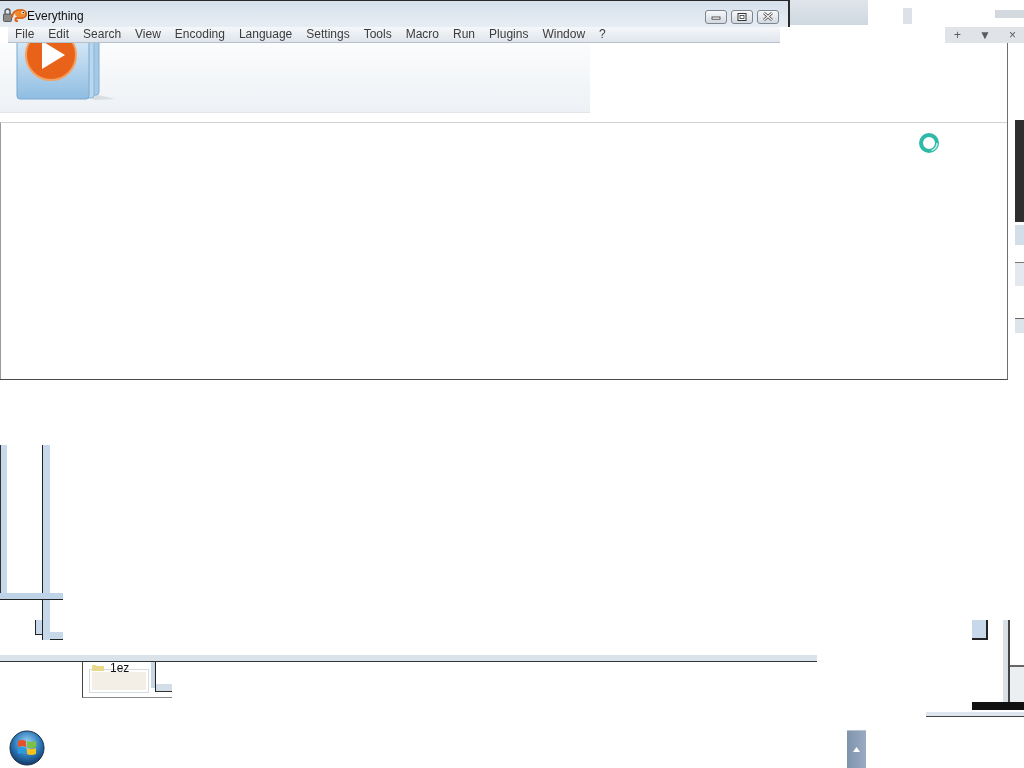 This screenshot has width=1024, height=768. What do you see at coordinates (102, 34) in the screenshot?
I see `menu-item: Search` at bounding box center [102, 34].